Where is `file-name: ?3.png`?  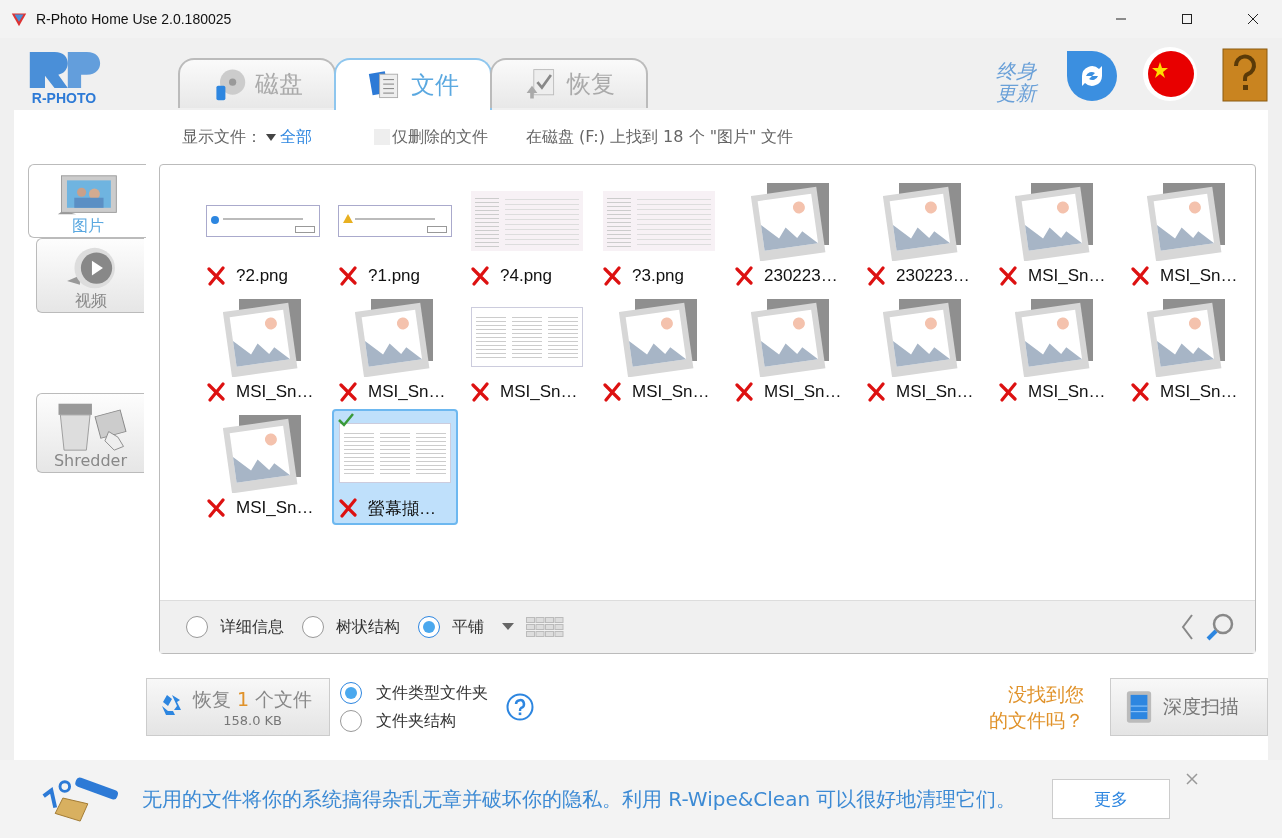 file-name: ?3.png is located at coordinates (658, 276).